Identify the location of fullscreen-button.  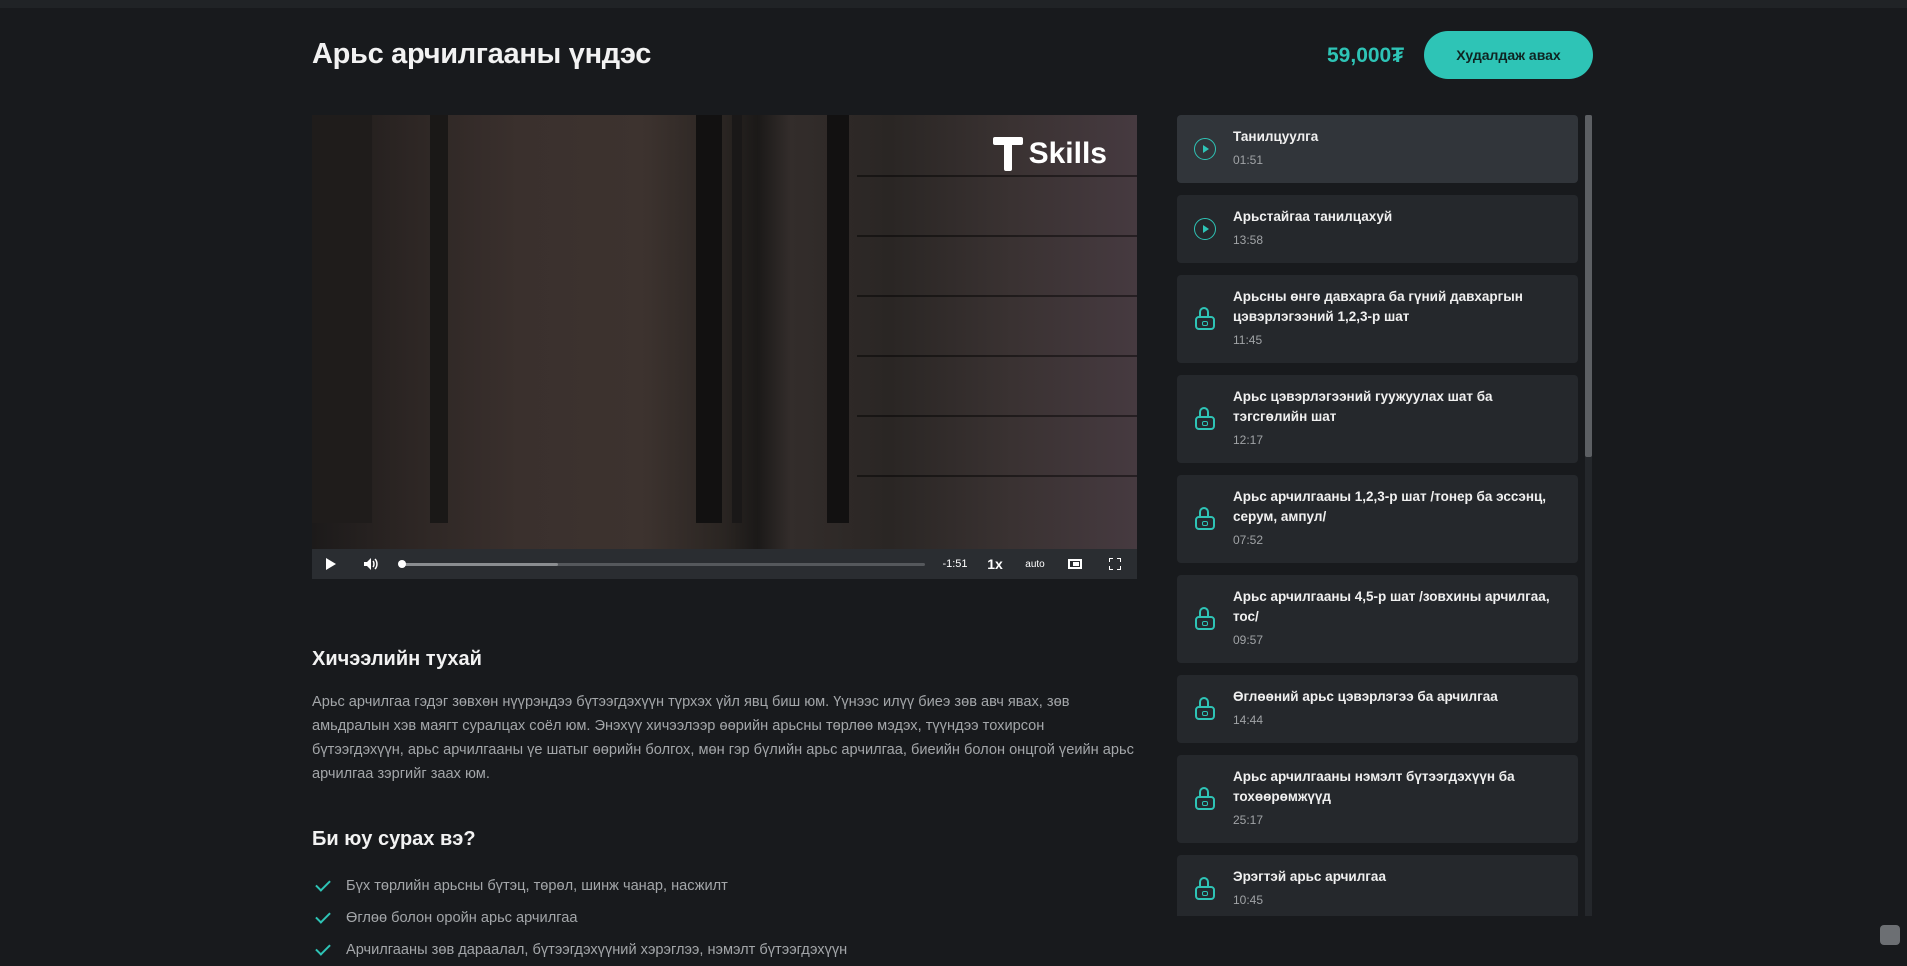
(1115, 564).